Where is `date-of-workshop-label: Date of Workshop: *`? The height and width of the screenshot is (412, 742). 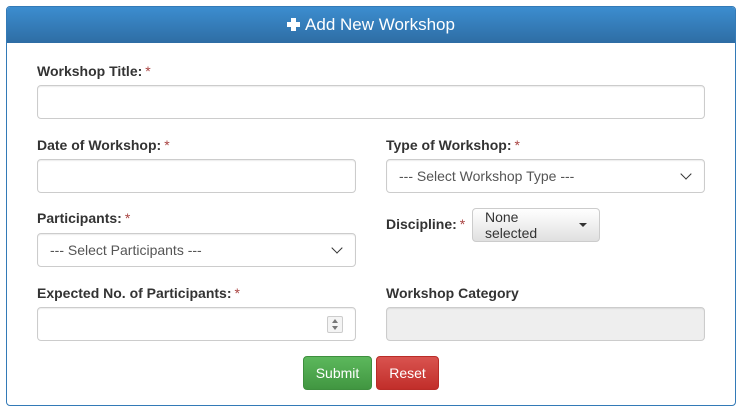
date-of-workshop-label: Date of Workshop: * is located at coordinates (103, 145).